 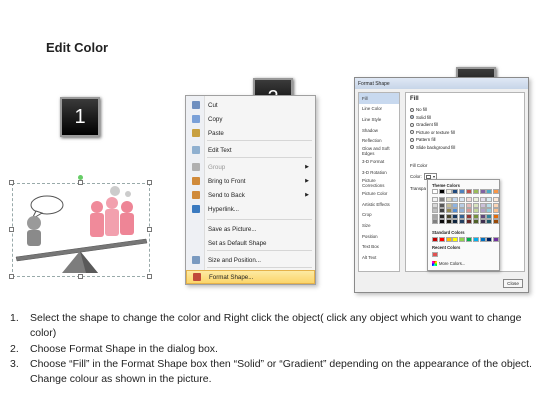 What do you see at coordinates (432, 147) in the screenshot?
I see `fill-option: Slide background fill` at bounding box center [432, 147].